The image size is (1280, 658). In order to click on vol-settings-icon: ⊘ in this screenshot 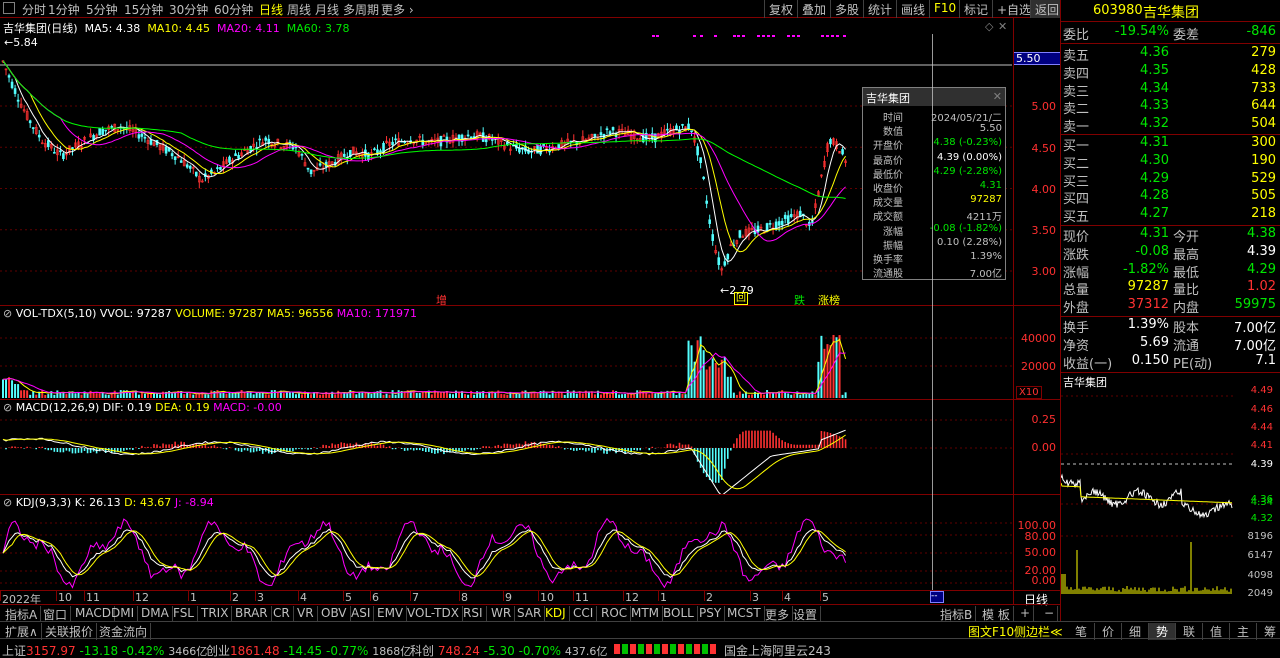, I will do `click(7, 313)`.